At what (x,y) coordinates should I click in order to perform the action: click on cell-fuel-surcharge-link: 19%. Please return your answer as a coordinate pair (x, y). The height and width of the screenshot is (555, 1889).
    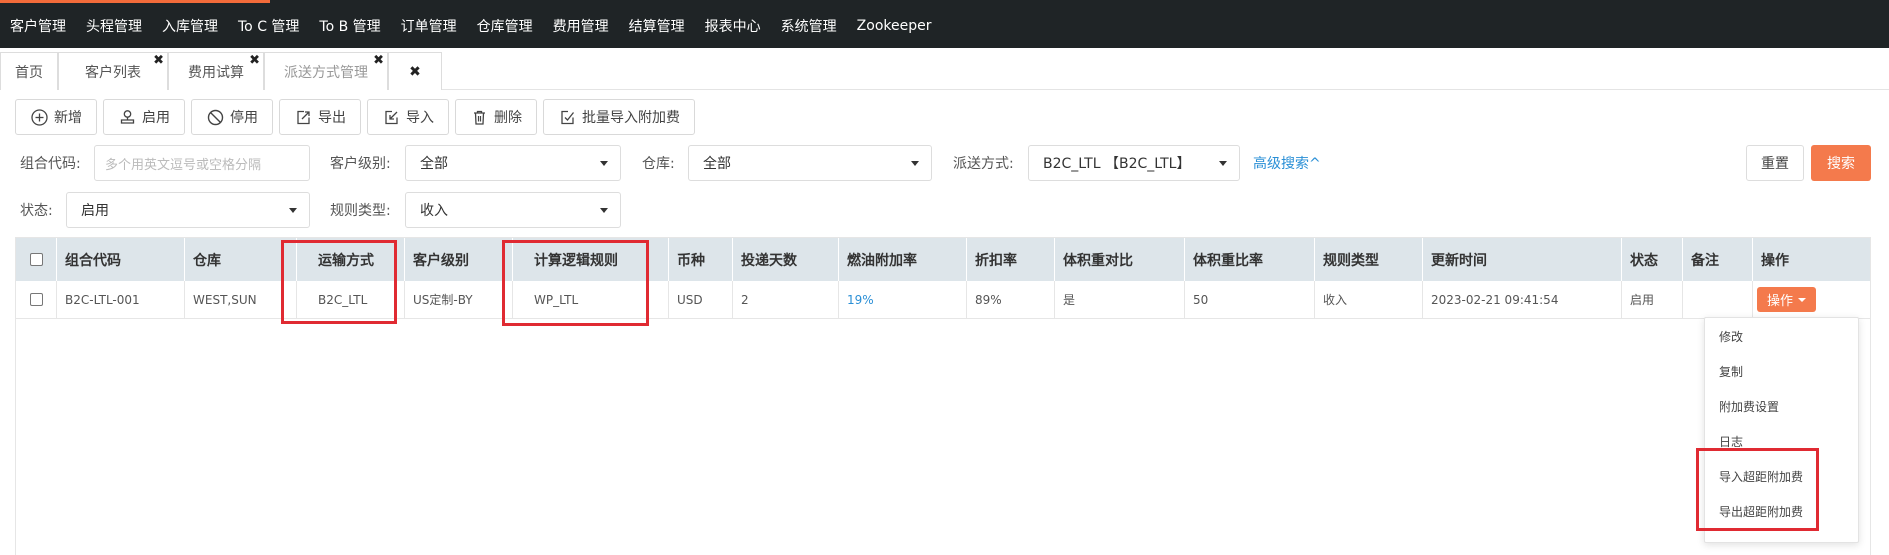
    Looking at the image, I should click on (902, 299).